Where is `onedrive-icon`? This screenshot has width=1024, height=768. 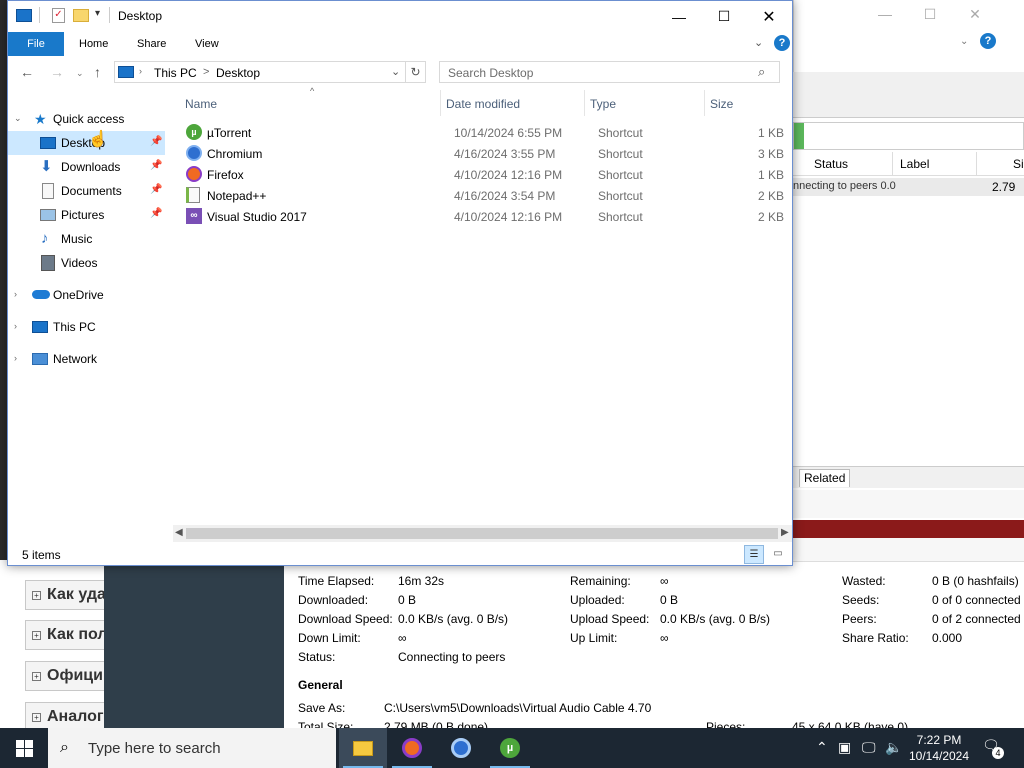 onedrive-icon is located at coordinates (41, 294).